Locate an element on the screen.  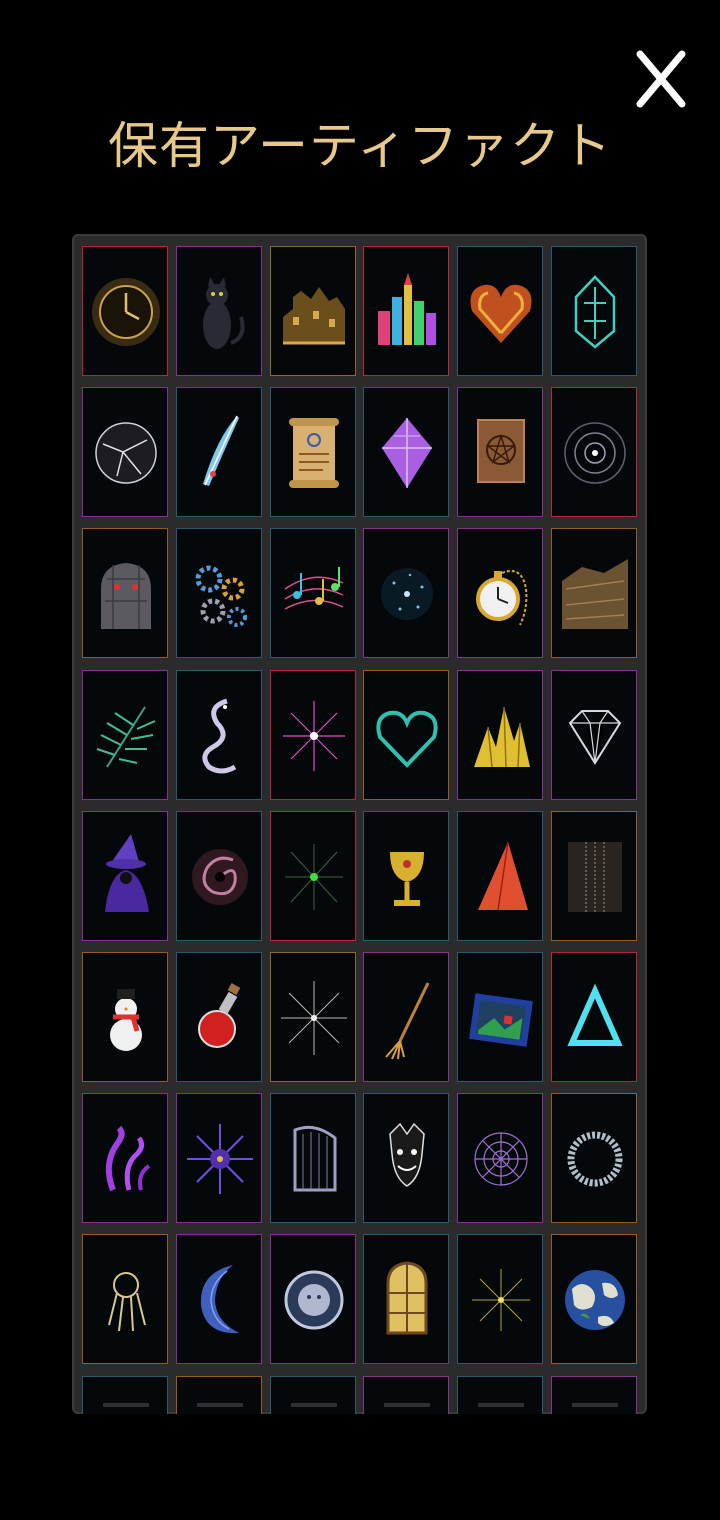
stone-golem-icon is located at coordinates (126, 596).